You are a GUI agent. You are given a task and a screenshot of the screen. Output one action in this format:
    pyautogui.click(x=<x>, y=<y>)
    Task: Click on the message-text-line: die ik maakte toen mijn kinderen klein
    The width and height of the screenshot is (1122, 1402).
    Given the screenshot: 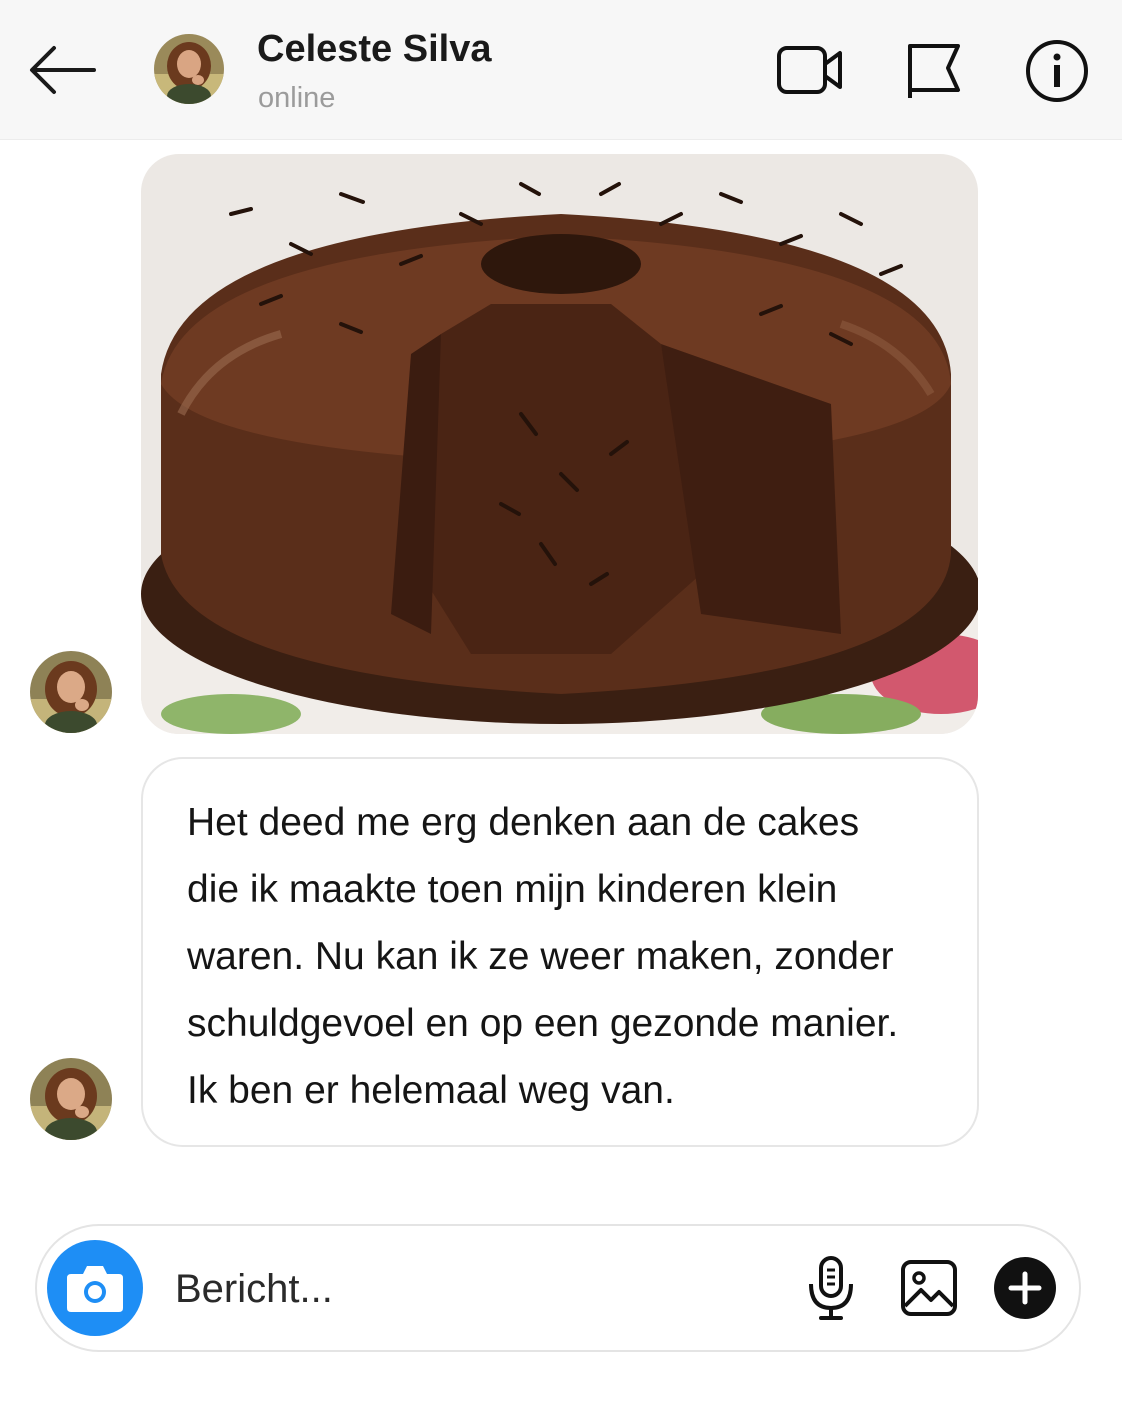 What is the action you would take?
    pyautogui.click(x=512, y=889)
    